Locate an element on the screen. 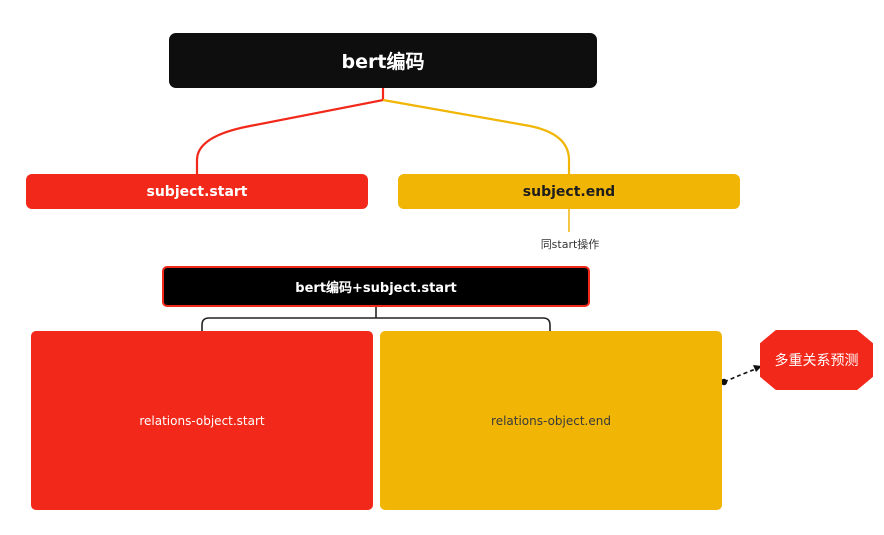 The height and width of the screenshot is (535, 884). node-relations-object-end: relations-object.end is located at coordinates (551, 420).